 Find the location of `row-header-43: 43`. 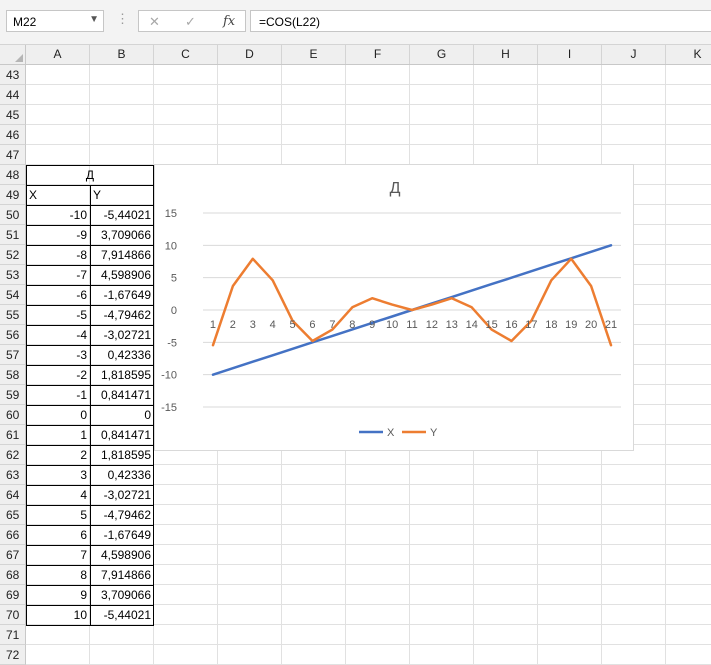

row-header-43: 43 is located at coordinates (13, 75).